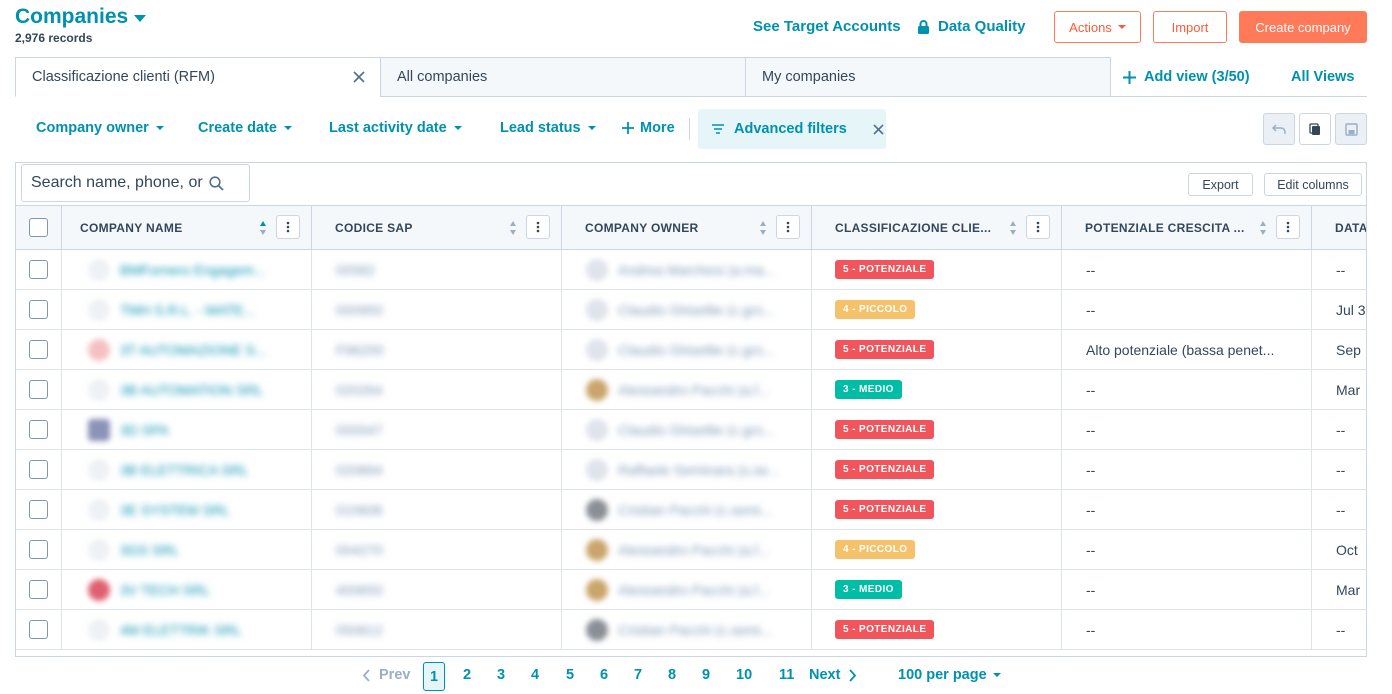  I want to click on undo-button, so click(1279, 129).